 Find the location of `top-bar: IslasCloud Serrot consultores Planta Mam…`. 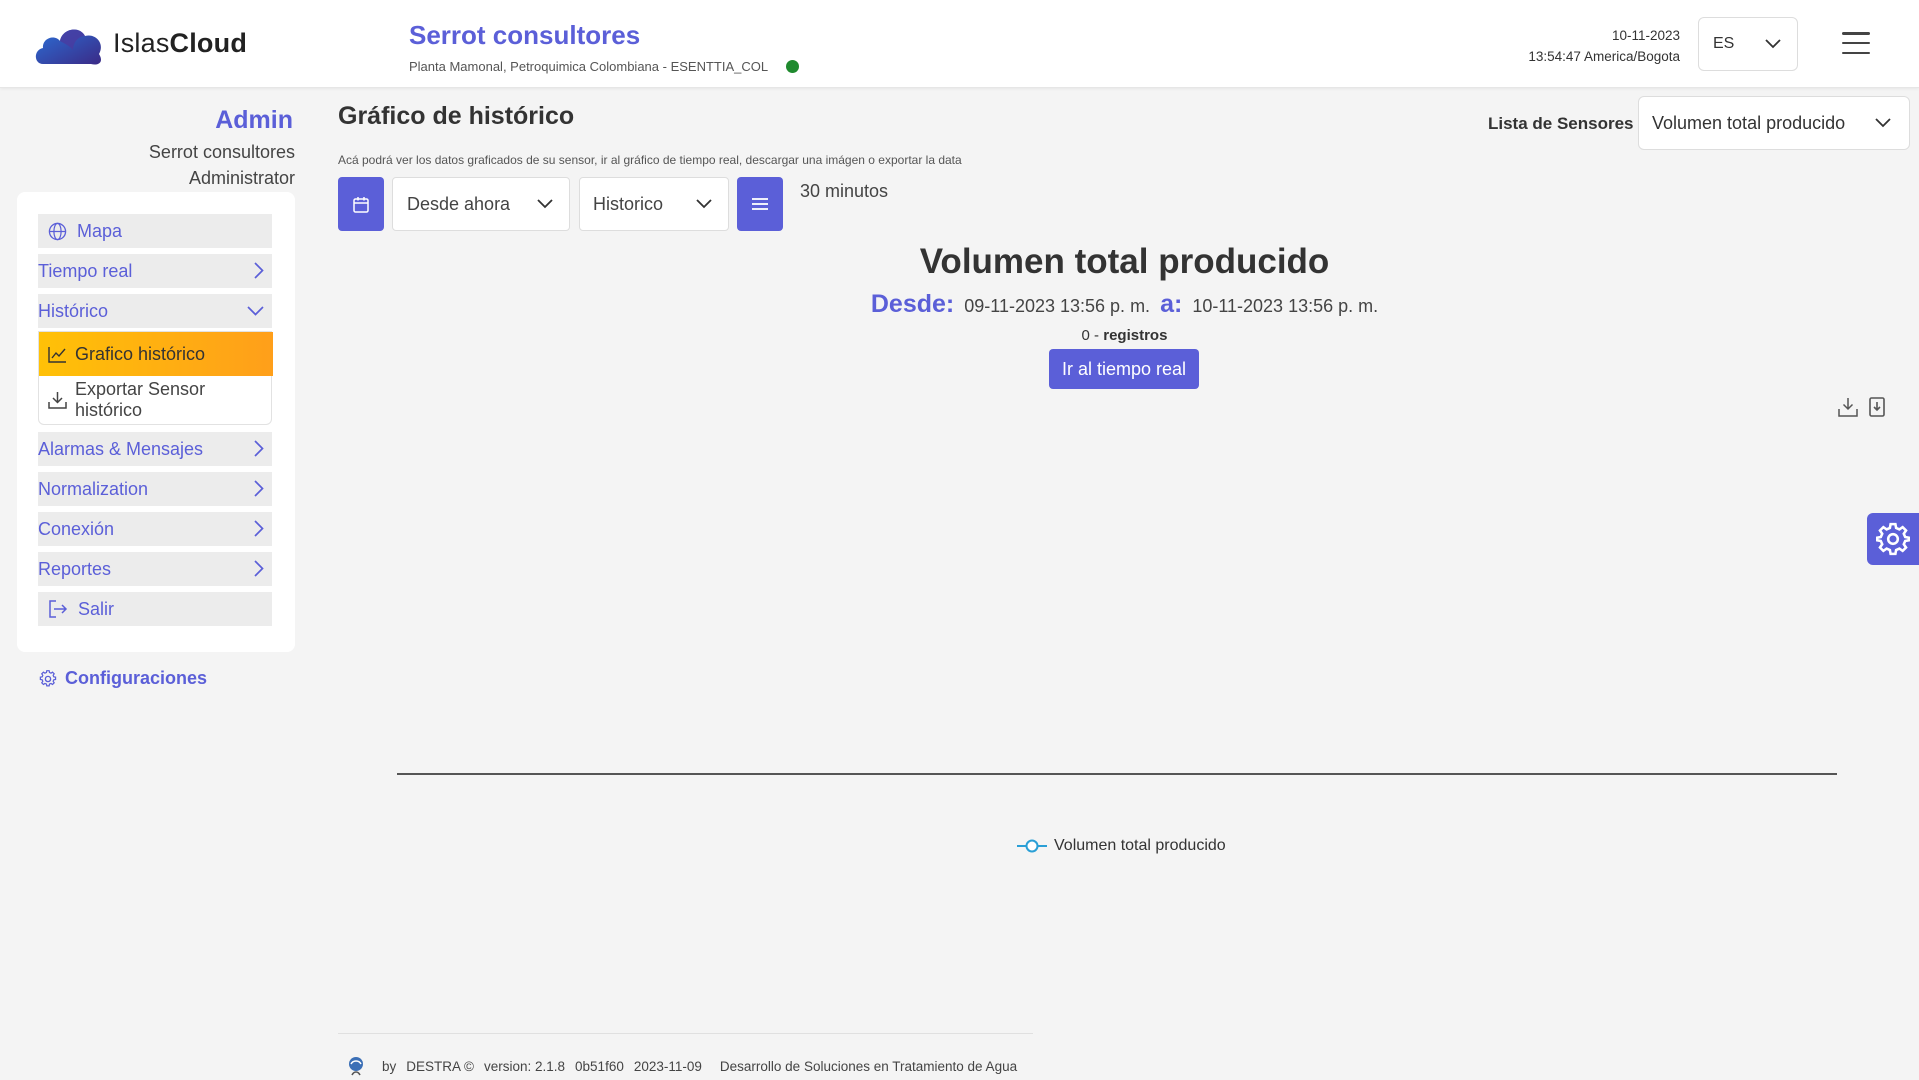

top-bar: IslasCloud Serrot consultores Planta Mam… is located at coordinates (959, 44).